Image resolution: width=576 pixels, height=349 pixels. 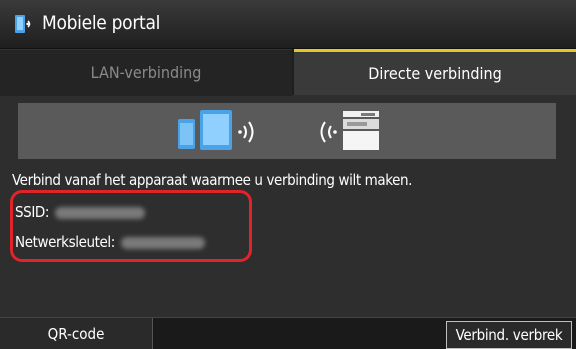 What do you see at coordinates (328, 132) in the screenshot?
I see `wireless-receive-icon` at bounding box center [328, 132].